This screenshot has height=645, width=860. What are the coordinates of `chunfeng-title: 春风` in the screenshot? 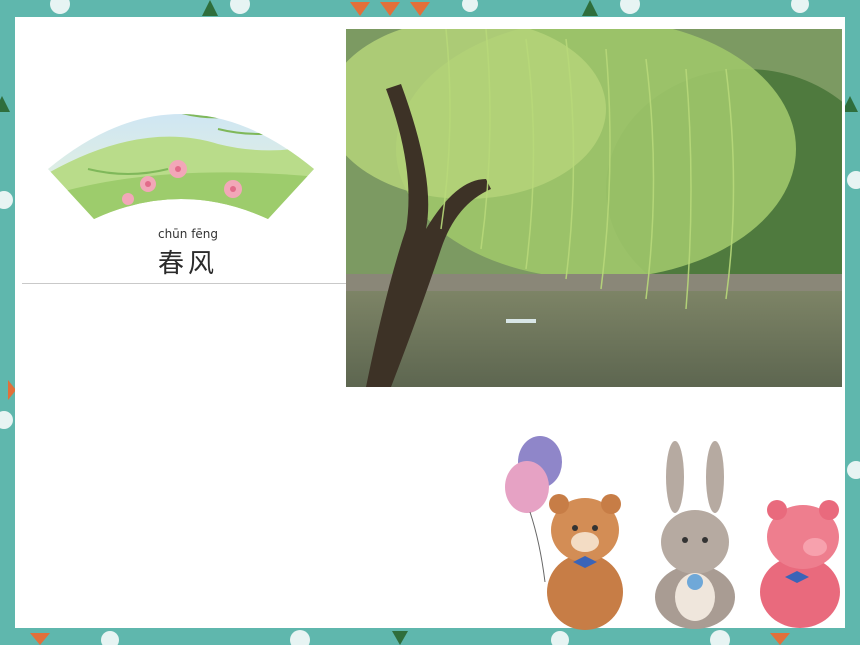 It's located at (187, 264).